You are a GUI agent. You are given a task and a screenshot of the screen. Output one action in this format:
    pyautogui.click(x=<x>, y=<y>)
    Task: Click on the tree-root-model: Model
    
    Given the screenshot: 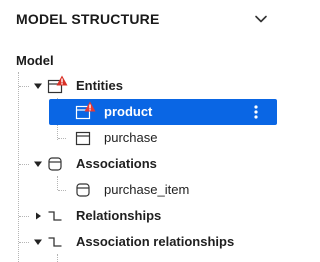 What is the action you would take?
    pyautogui.click(x=35, y=60)
    